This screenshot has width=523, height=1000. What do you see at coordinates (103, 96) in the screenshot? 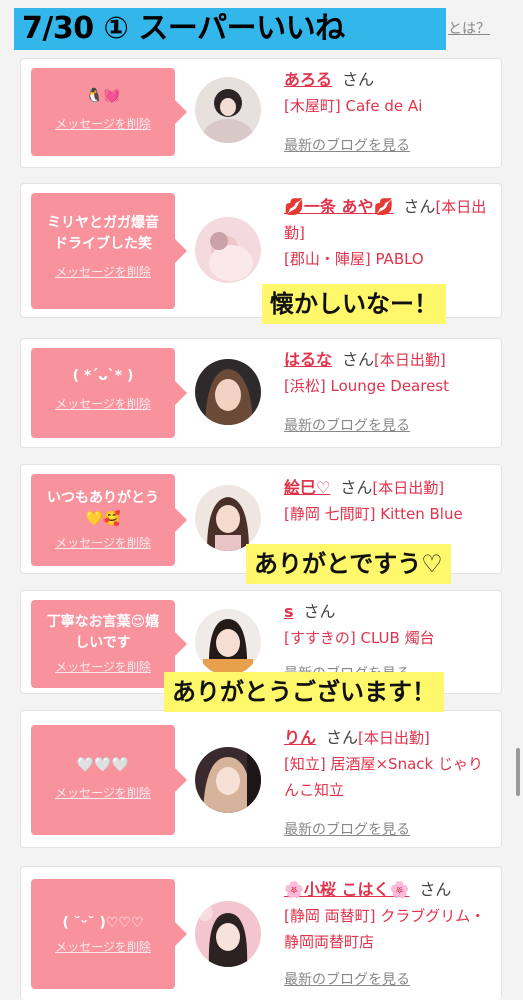
I see `message-text: 🐧💓` at bounding box center [103, 96].